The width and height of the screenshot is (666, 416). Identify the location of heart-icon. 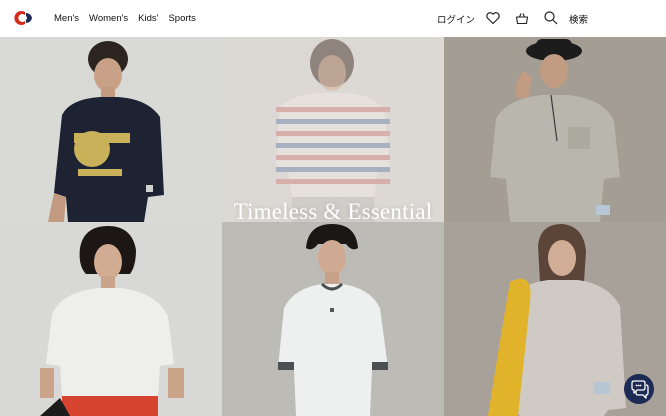
(493, 18).